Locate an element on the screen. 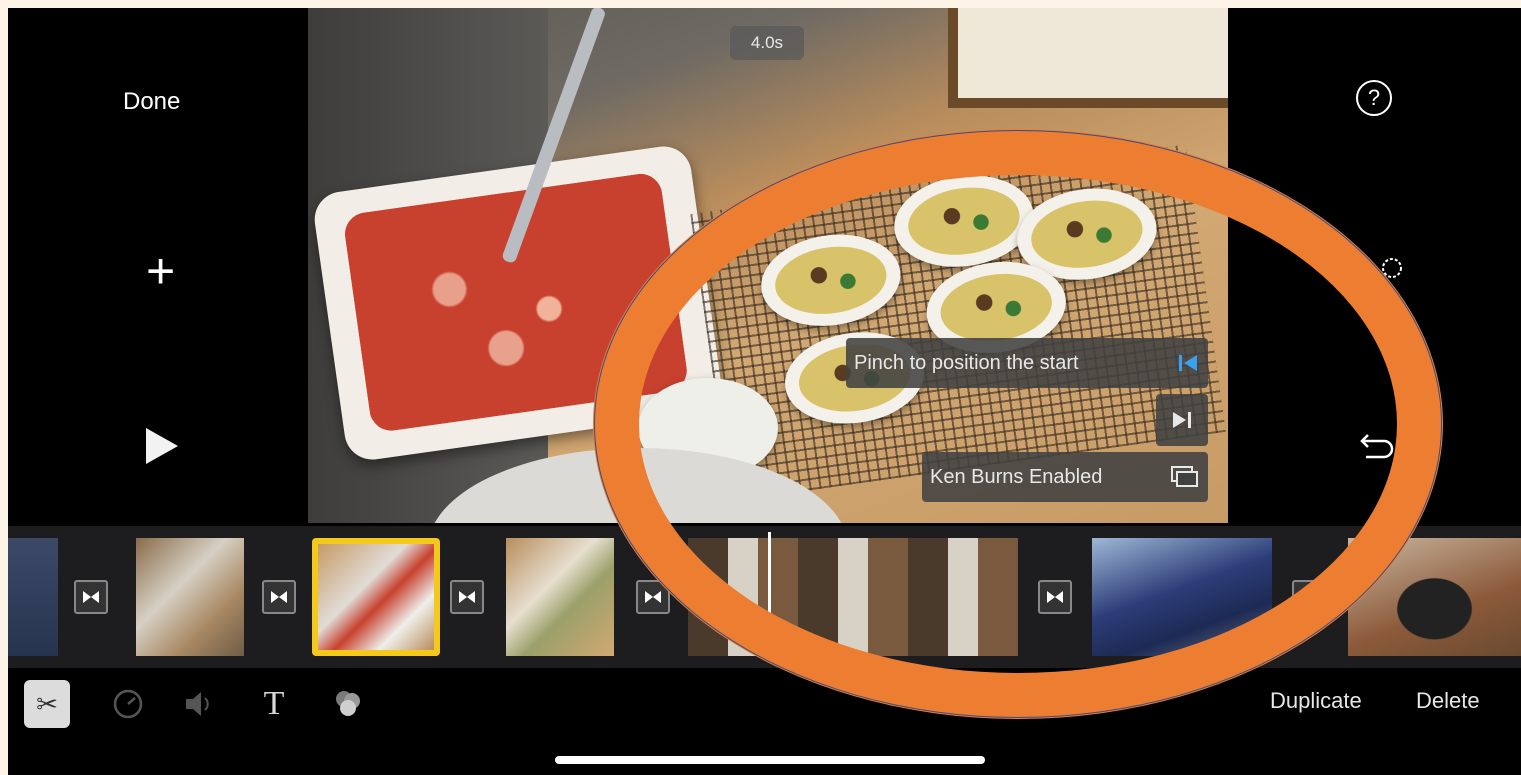 Image resolution: width=1521 pixels, height=775 pixels. ken-burns-hint-text: Ken Burns Enabled is located at coordinates (1016, 476).